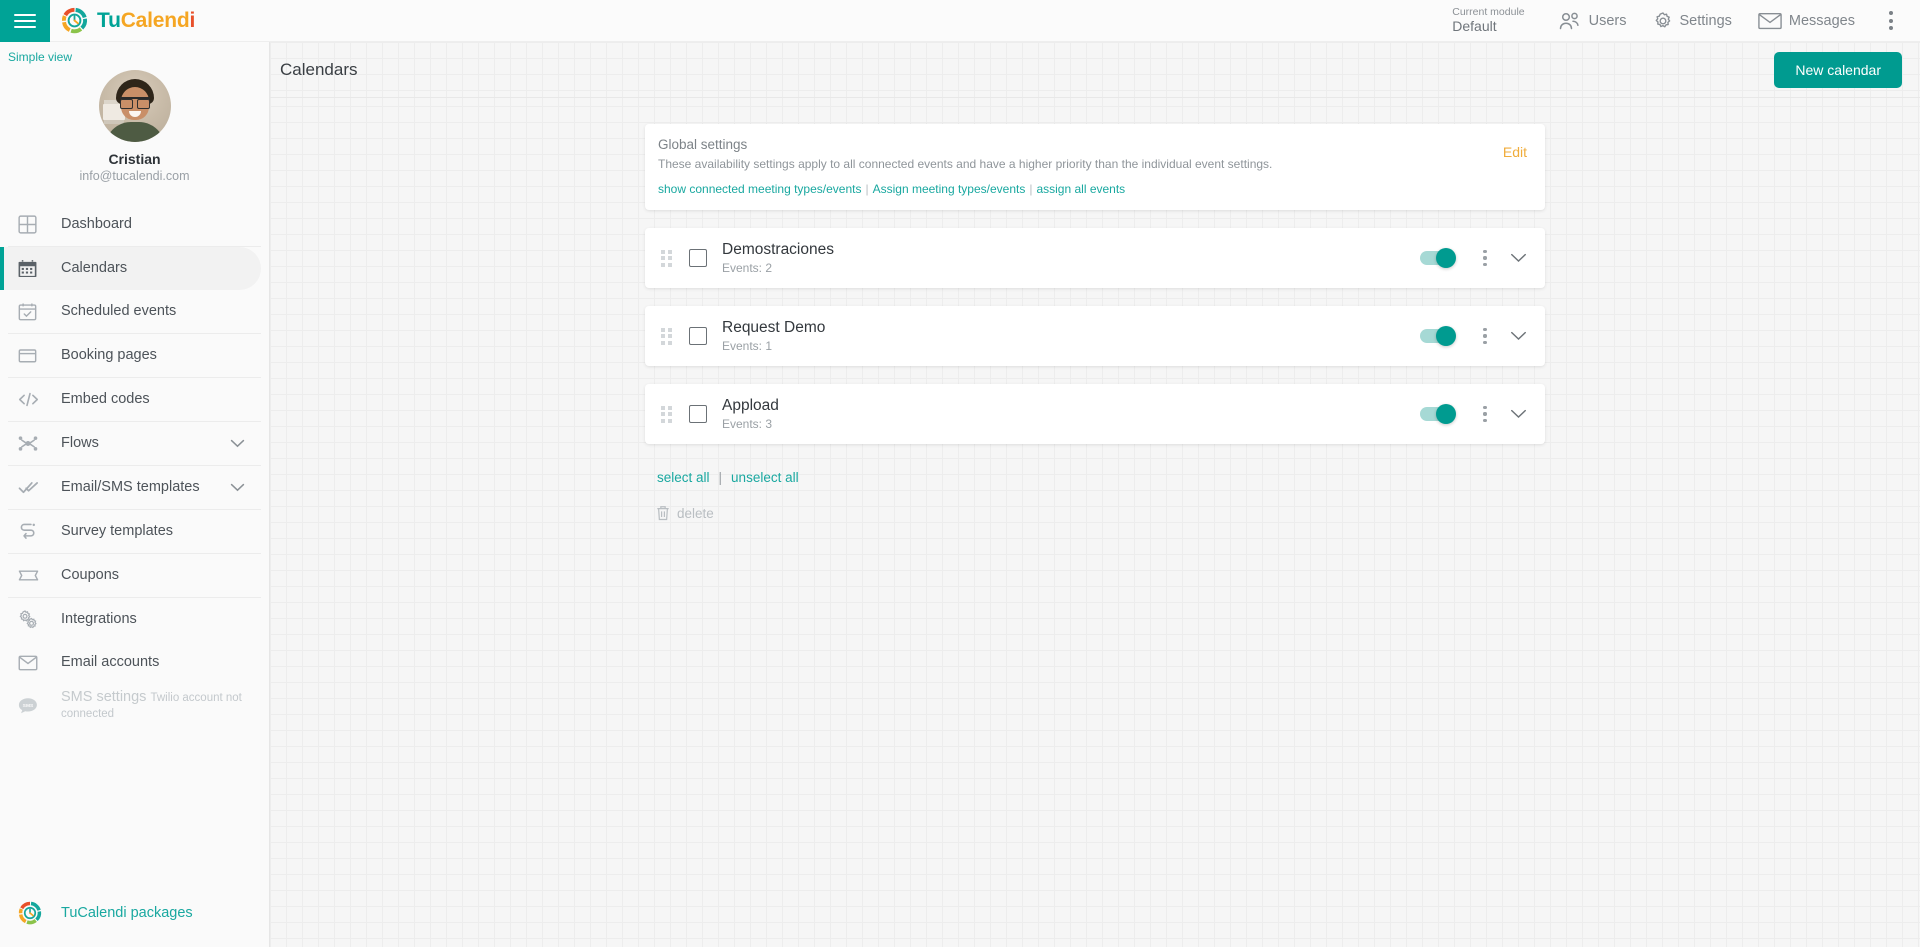 This screenshot has width=1920, height=947. I want to click on simple-view-link: Simple view, so click(36, 53).